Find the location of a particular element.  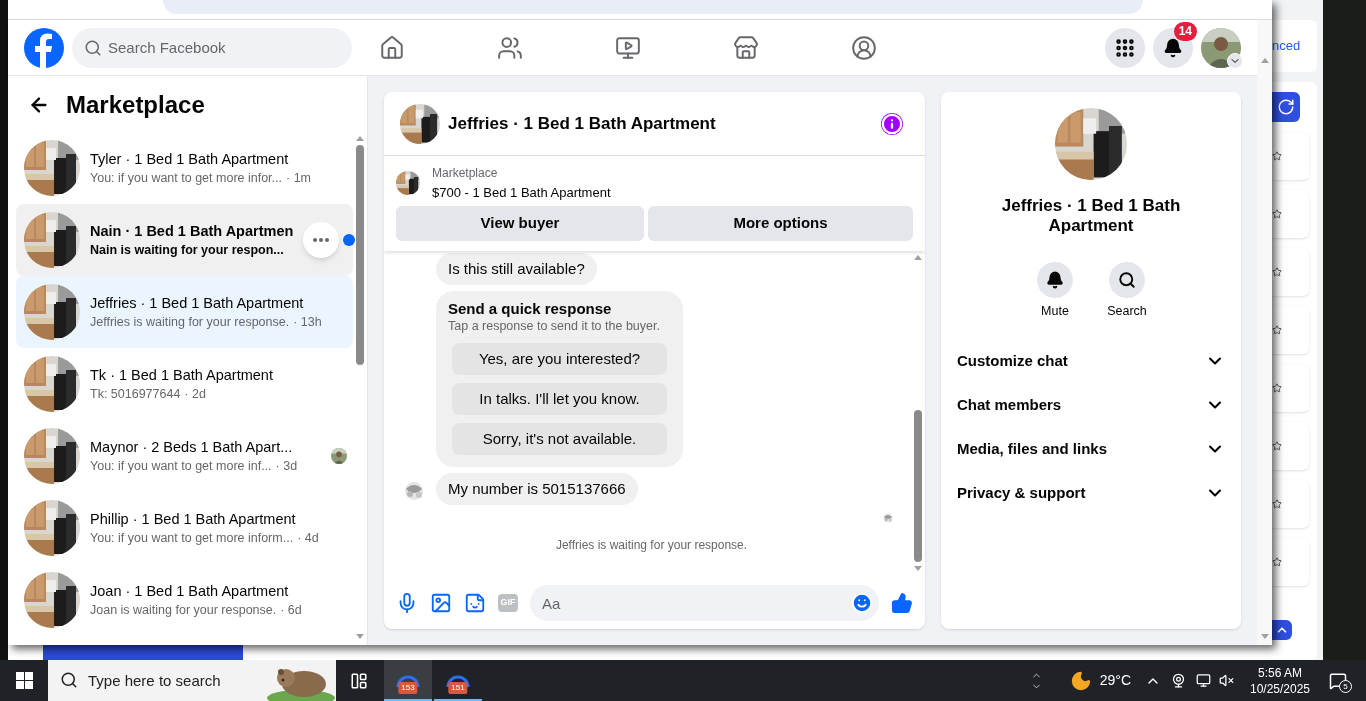

conversation-item: Jeffries · 1 Bed 1 Bath Apartment Jeffries is waiting for your response. · 13h is located at coordinates (184, 312).